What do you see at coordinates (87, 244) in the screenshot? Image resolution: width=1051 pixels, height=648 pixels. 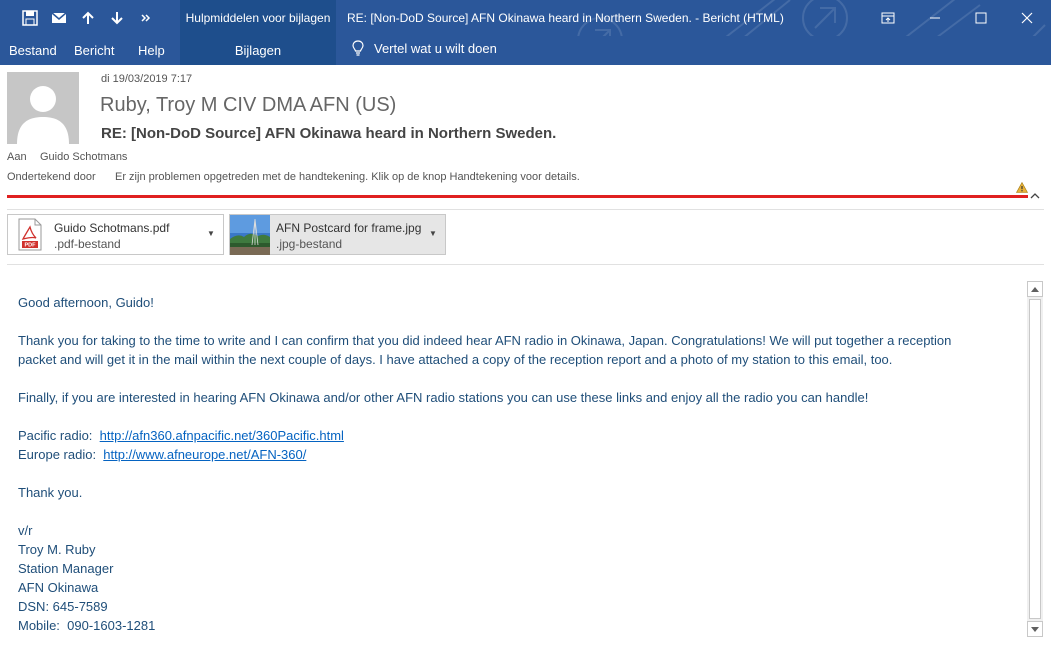 I see `attachment-type: .pdf-bestand` at bounding box center [87, 244].